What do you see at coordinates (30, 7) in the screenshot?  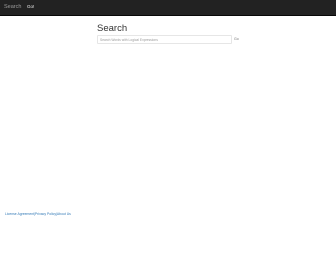 I see `navbar-go-link: Go!` at bounding box center [30, 7].